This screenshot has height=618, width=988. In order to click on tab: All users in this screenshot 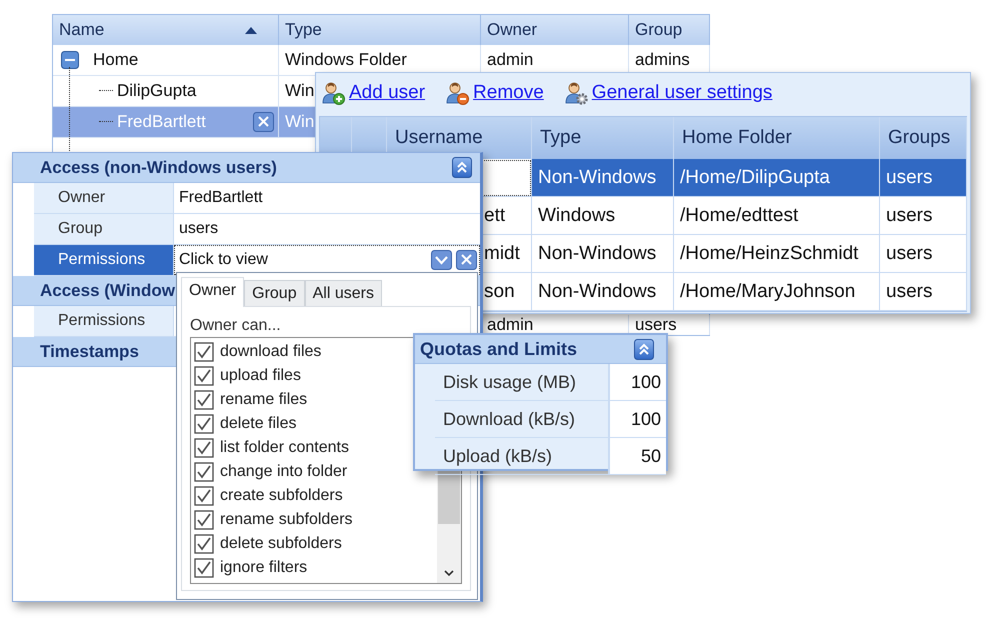, I will do `click(343, 293)`.